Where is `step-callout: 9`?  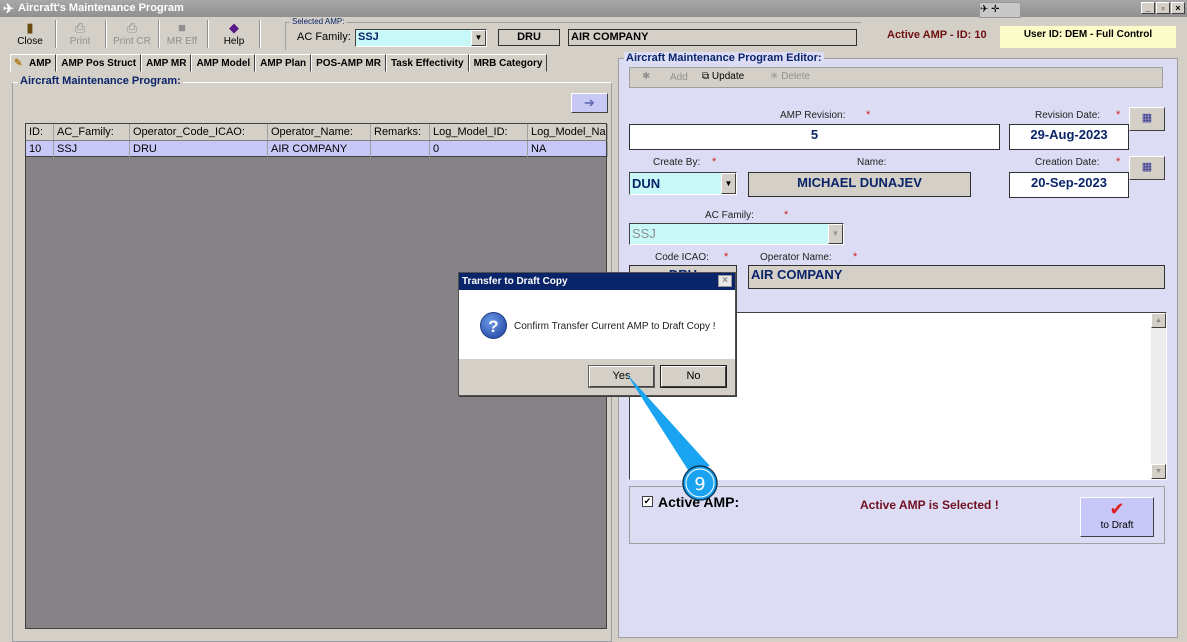
step-callout: 9 is located at coordinates (672, 437).